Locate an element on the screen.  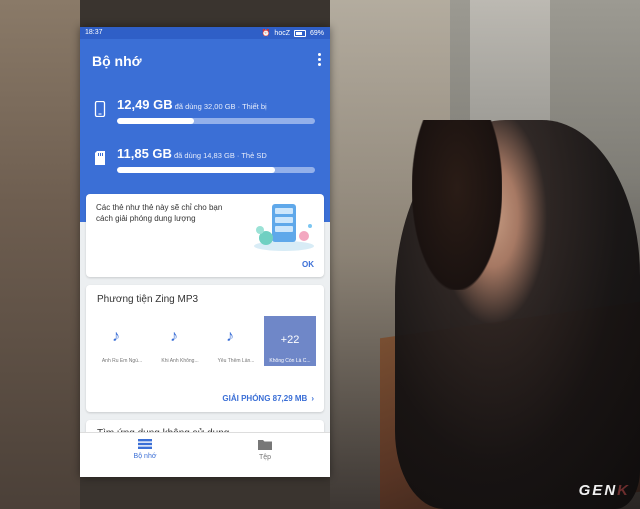
more-count: +22 is located at coordinates (290, 340).